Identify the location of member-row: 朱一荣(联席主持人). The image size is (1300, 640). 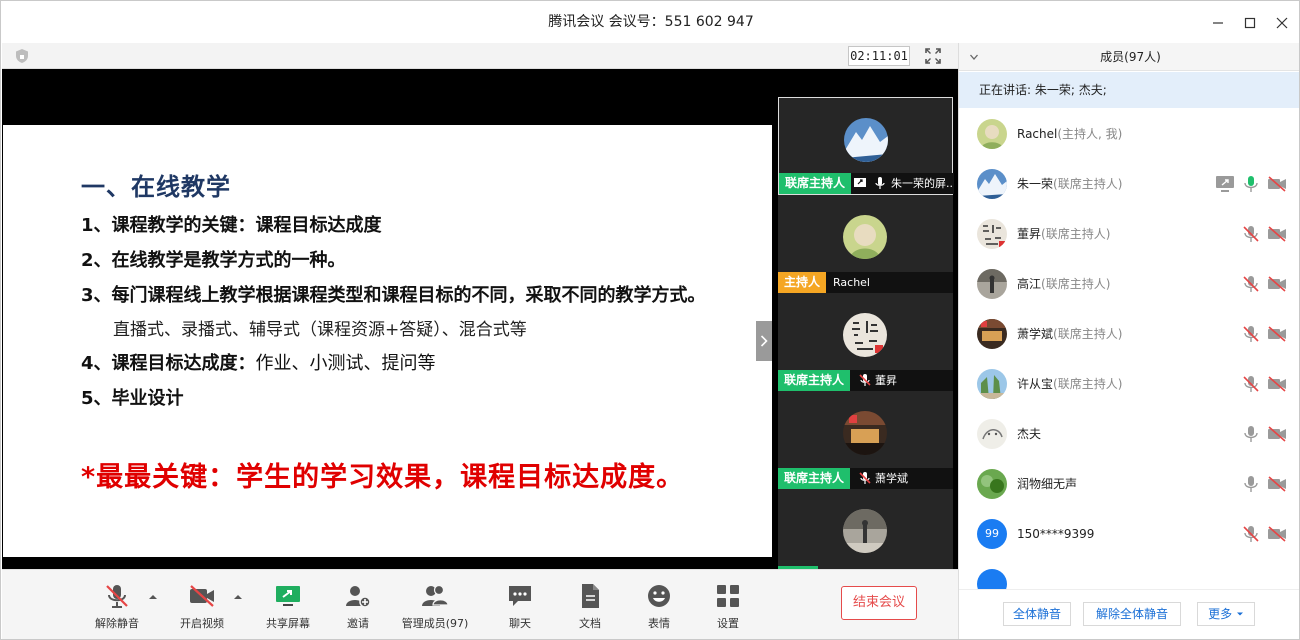
(1129, 184).